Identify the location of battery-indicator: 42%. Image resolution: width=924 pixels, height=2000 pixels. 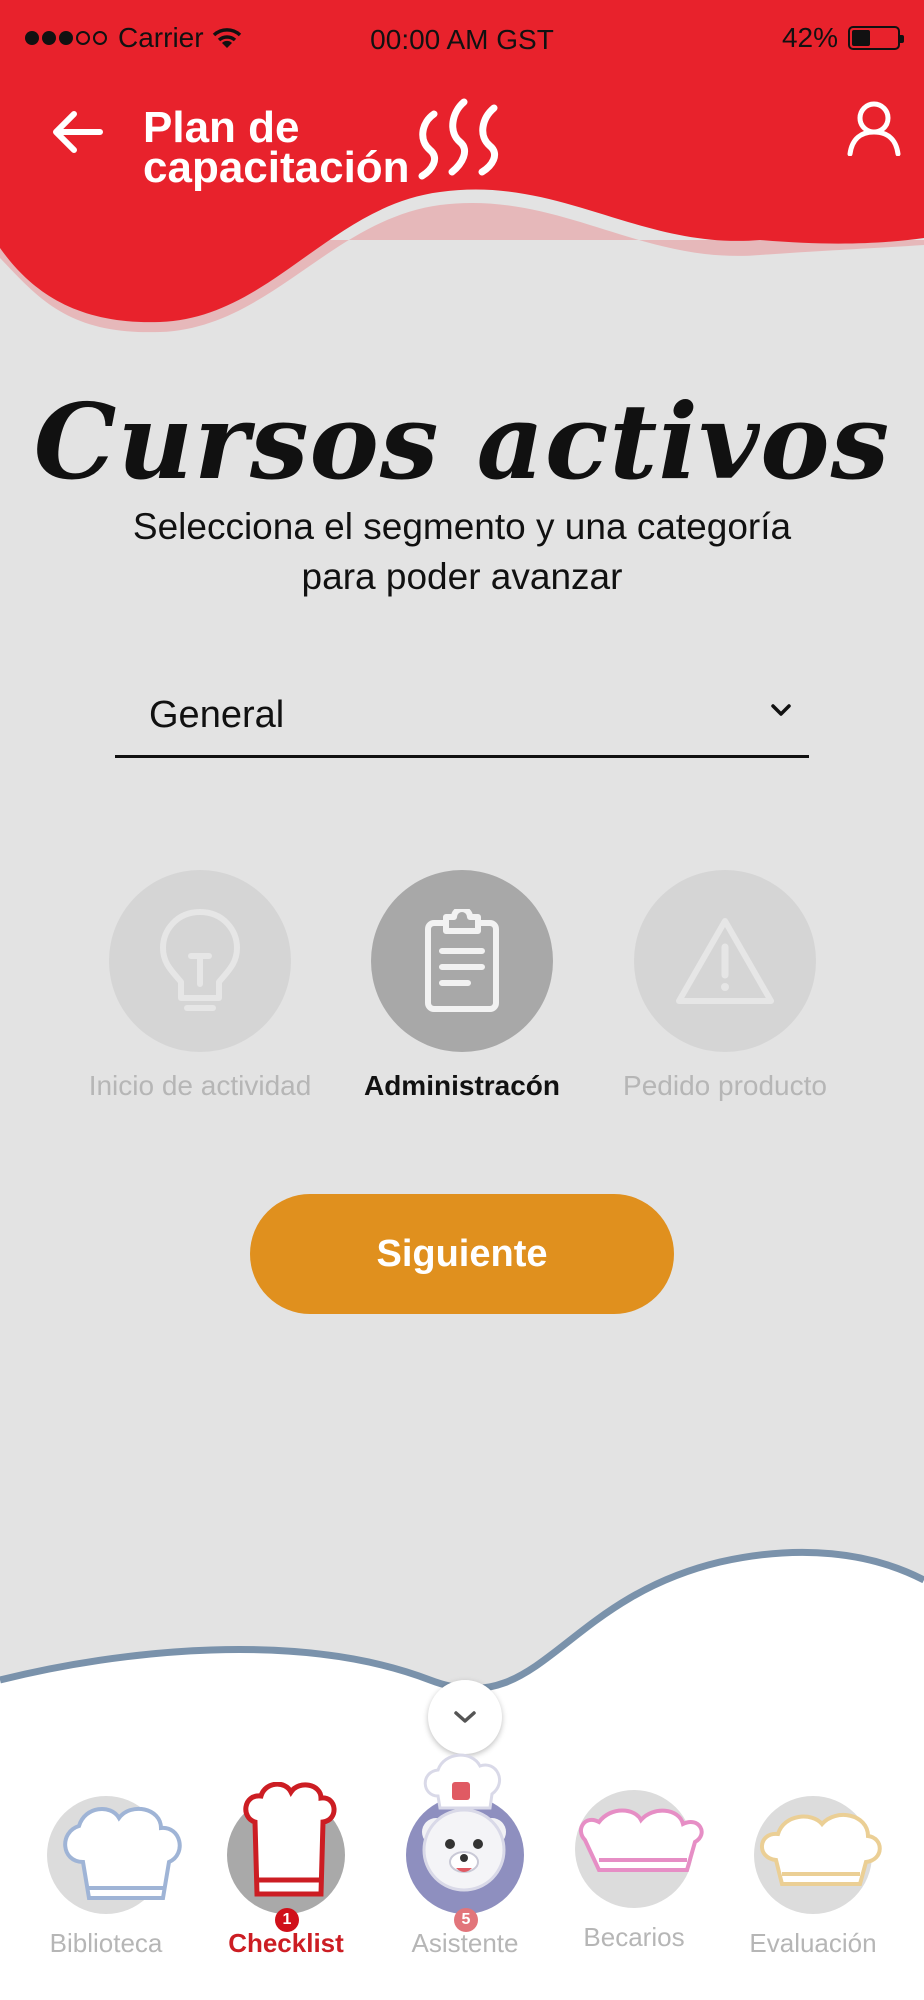
(842, 38).